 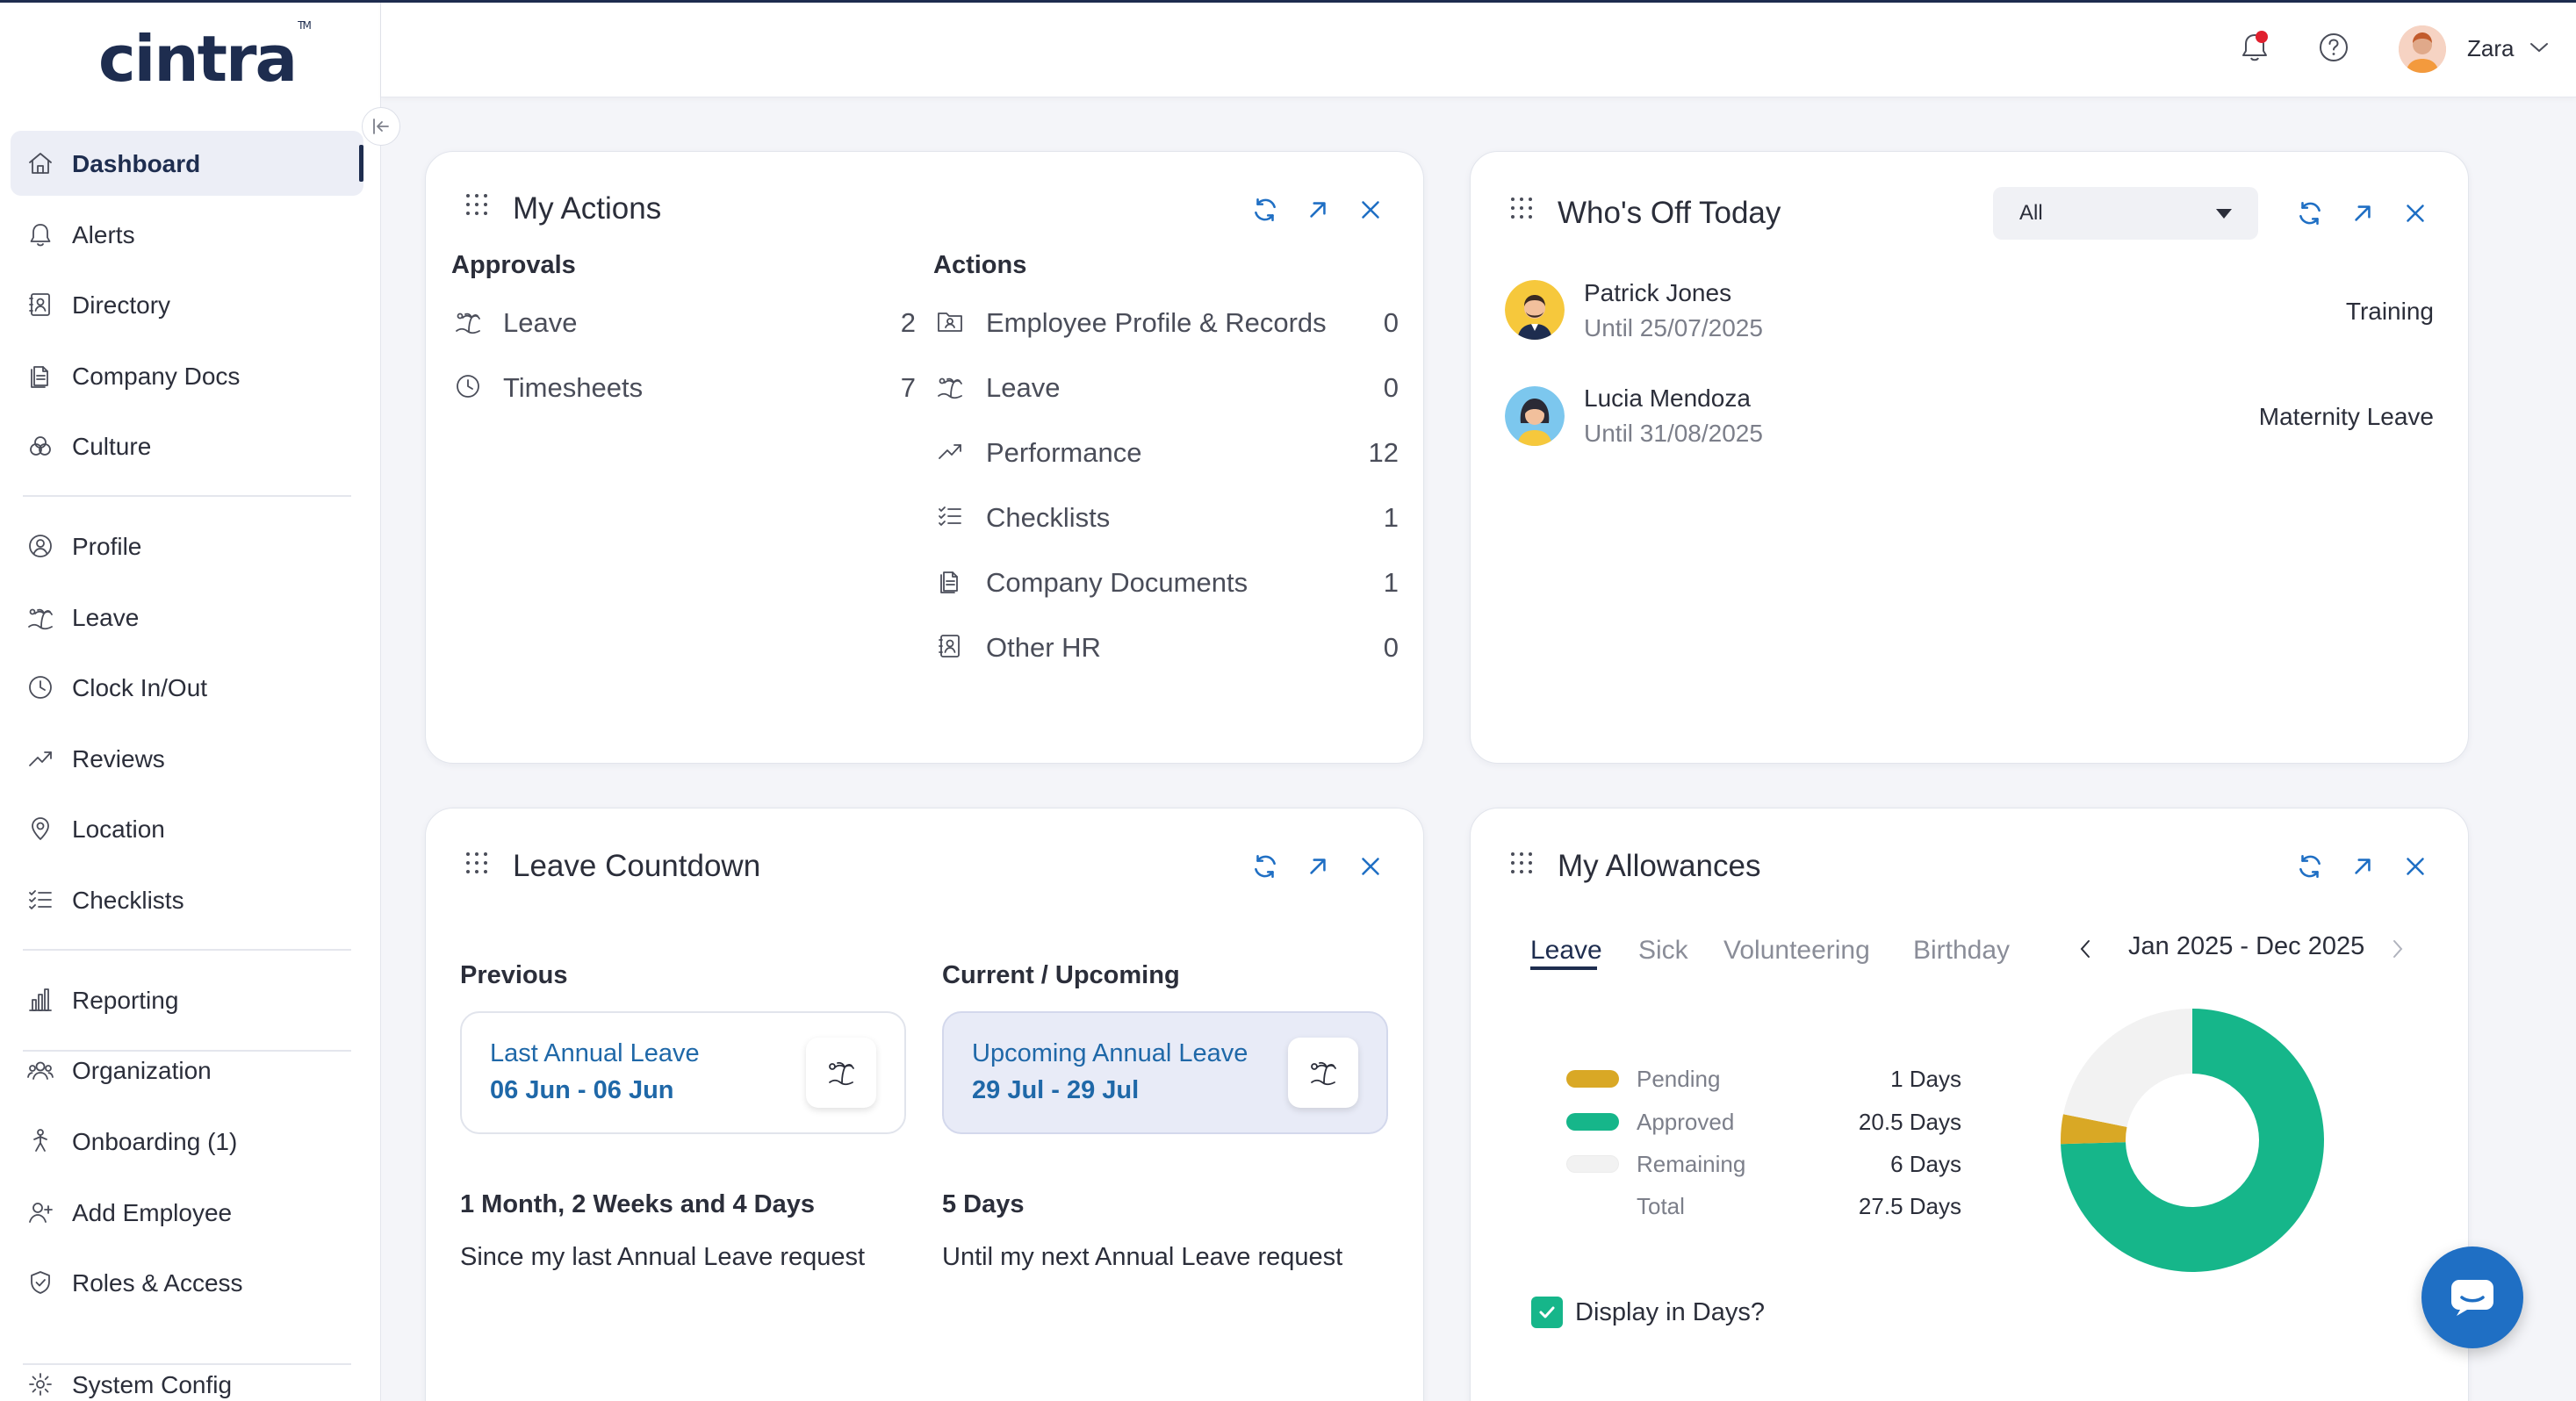 I want to click on legend-swatch-approved, so click(x=1592, y=1122).